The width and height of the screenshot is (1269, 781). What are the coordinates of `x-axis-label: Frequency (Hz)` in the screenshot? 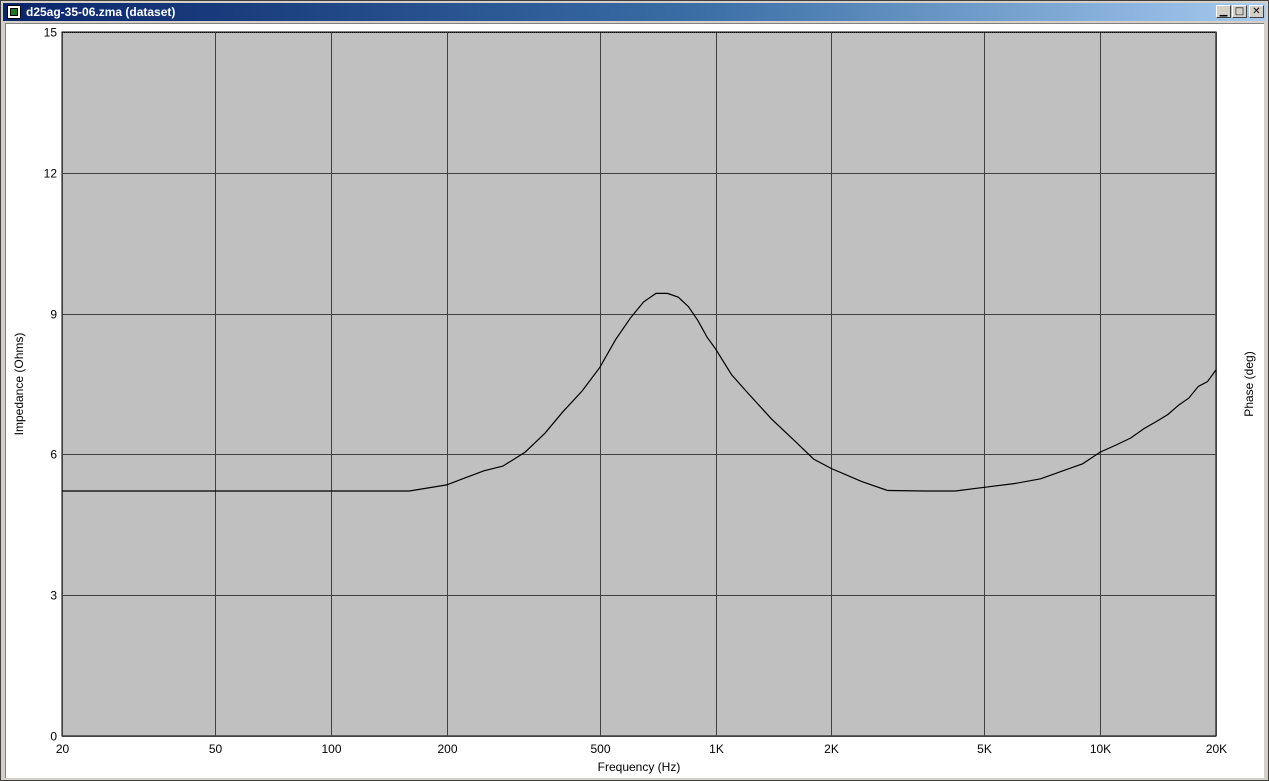 It's located at (639, 767).